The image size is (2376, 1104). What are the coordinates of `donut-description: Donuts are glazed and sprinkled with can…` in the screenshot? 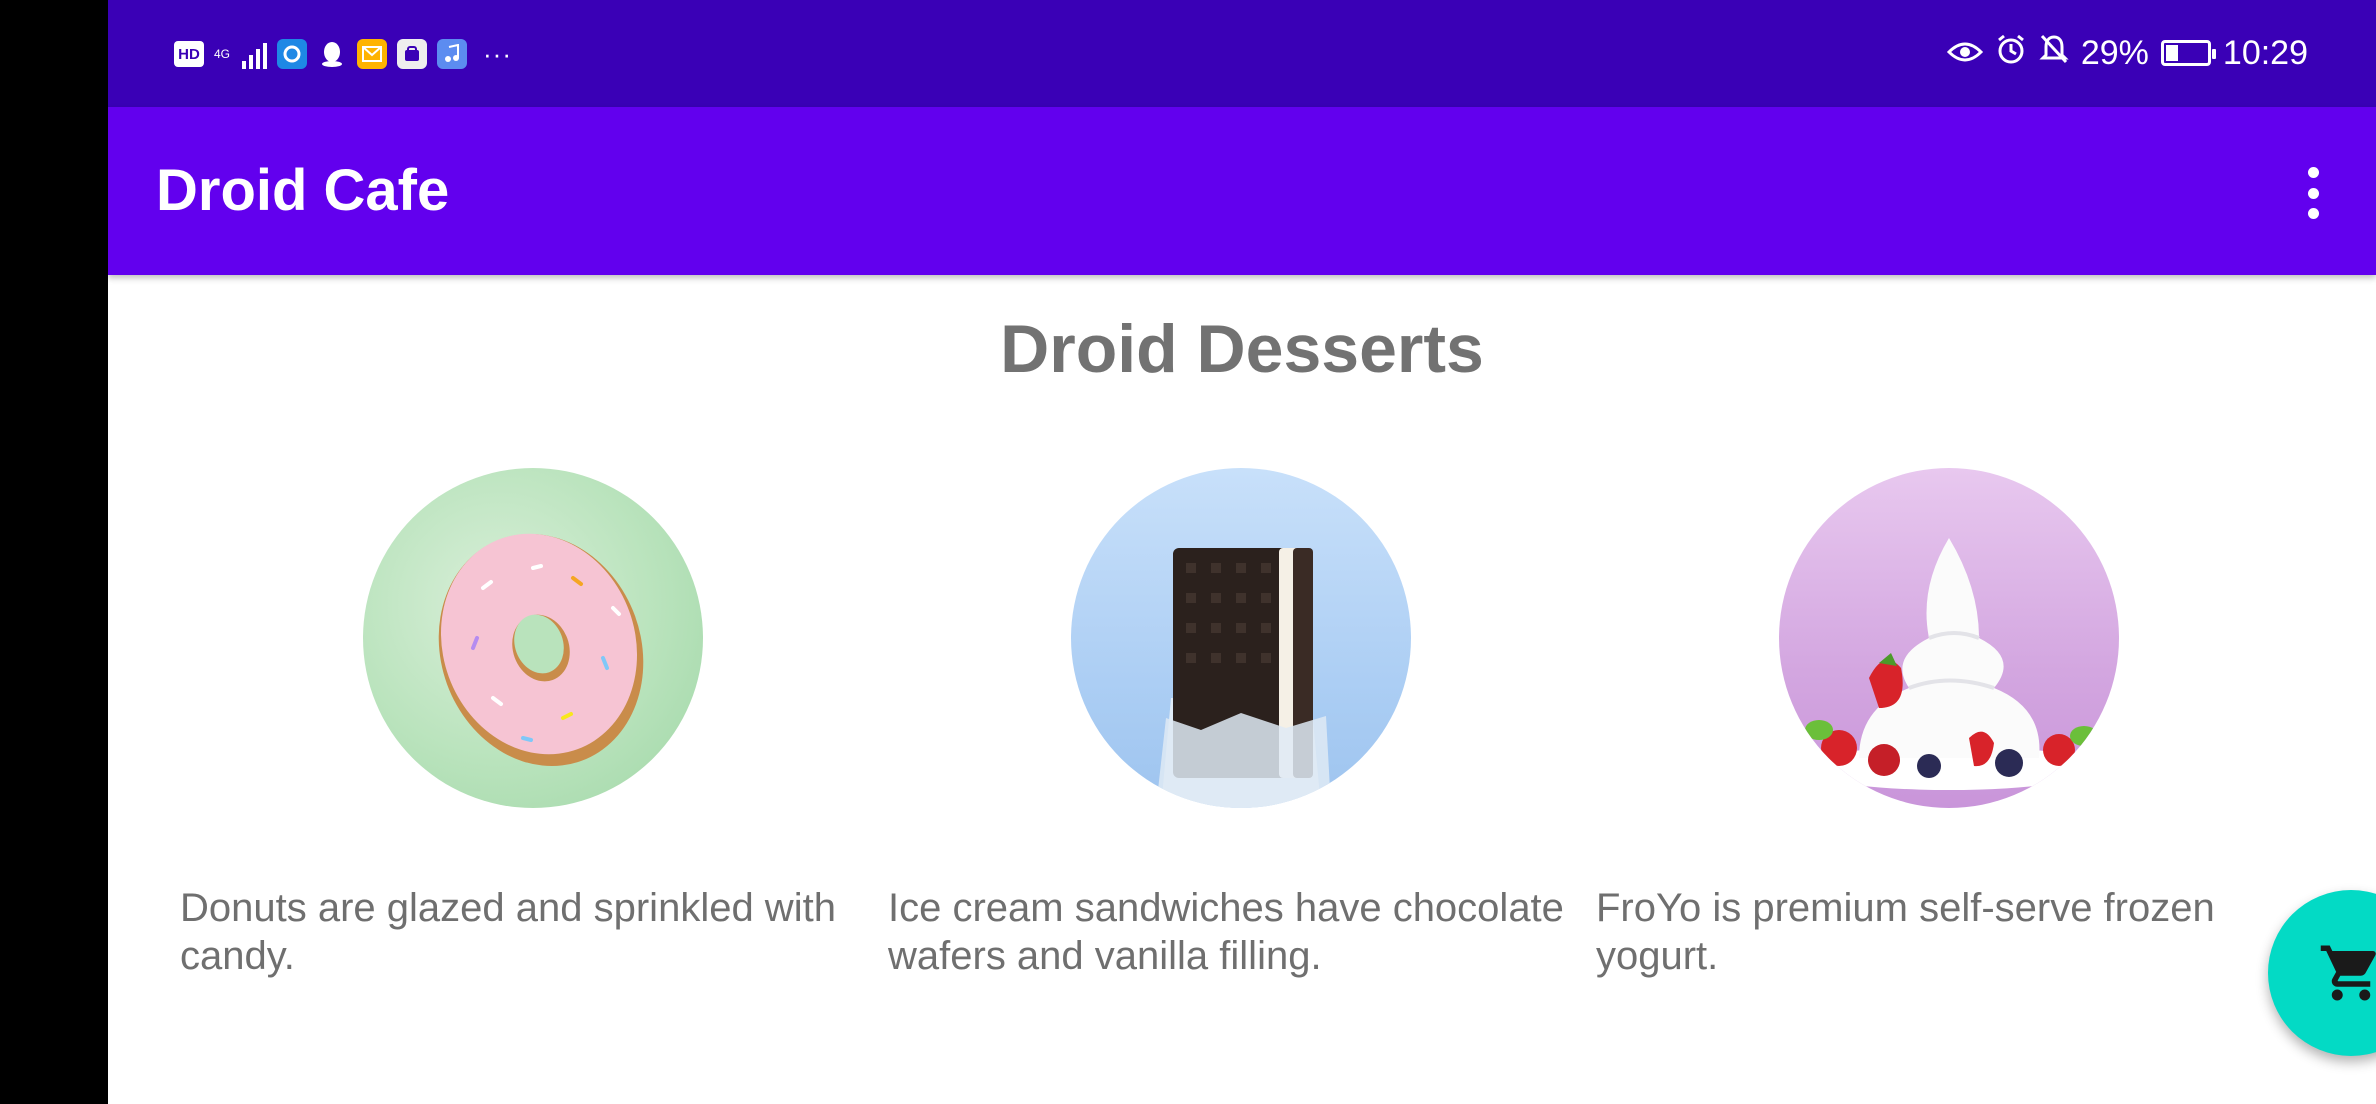 It's located at (508, 932).